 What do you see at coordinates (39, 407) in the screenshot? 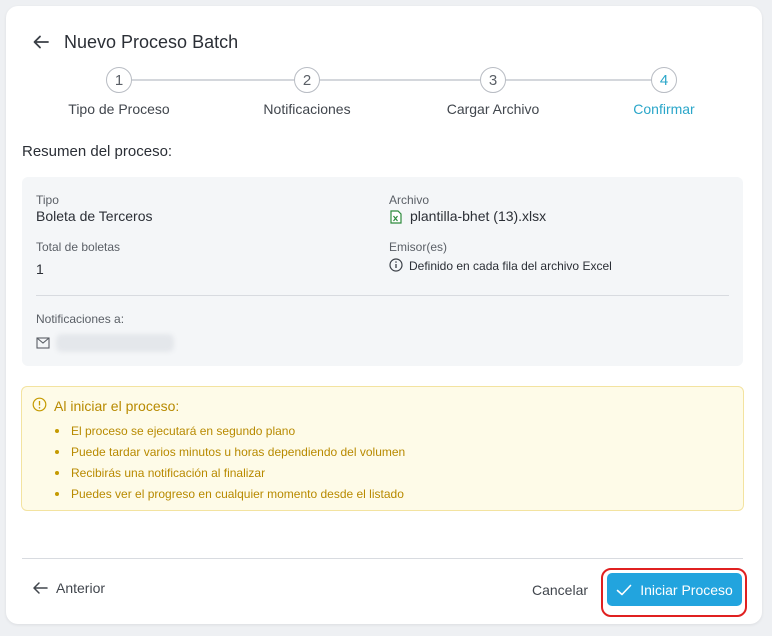
I see `warning-info-icon` at bounding box center [39, 407].